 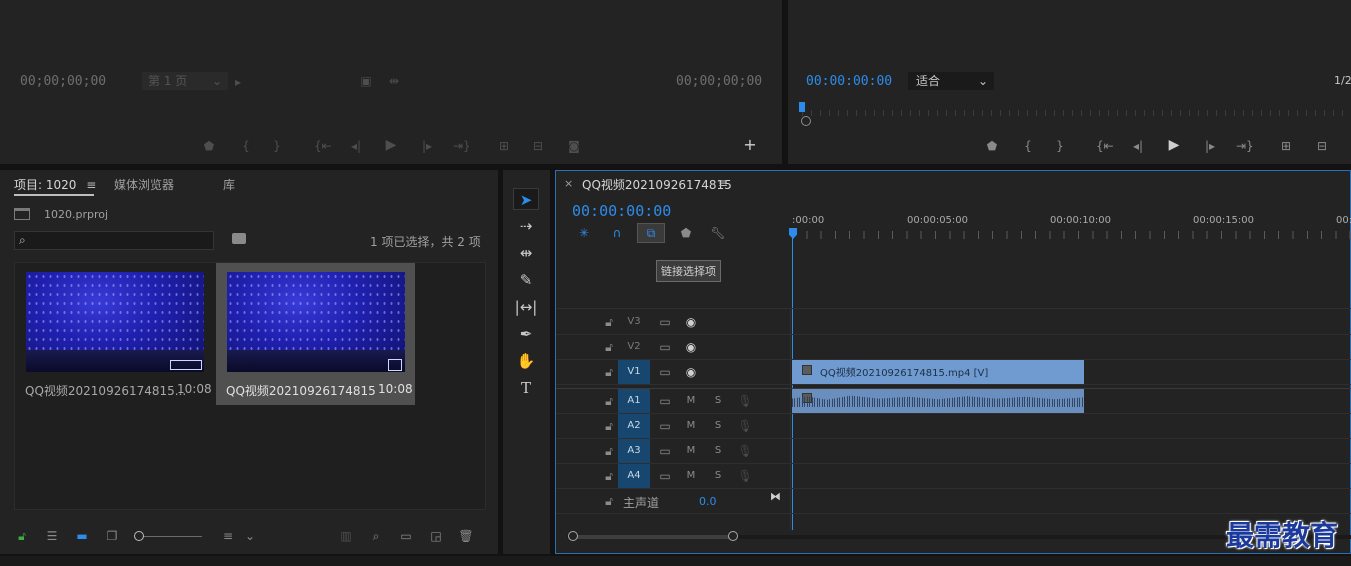 I want to click on new-search-bin-icon, so click(x=239, y=238).